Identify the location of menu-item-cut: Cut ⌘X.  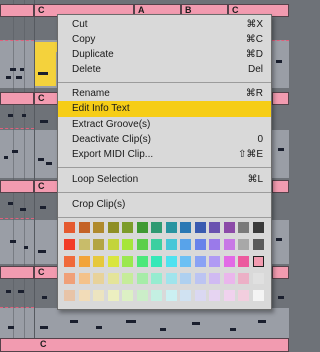
(164, 25).